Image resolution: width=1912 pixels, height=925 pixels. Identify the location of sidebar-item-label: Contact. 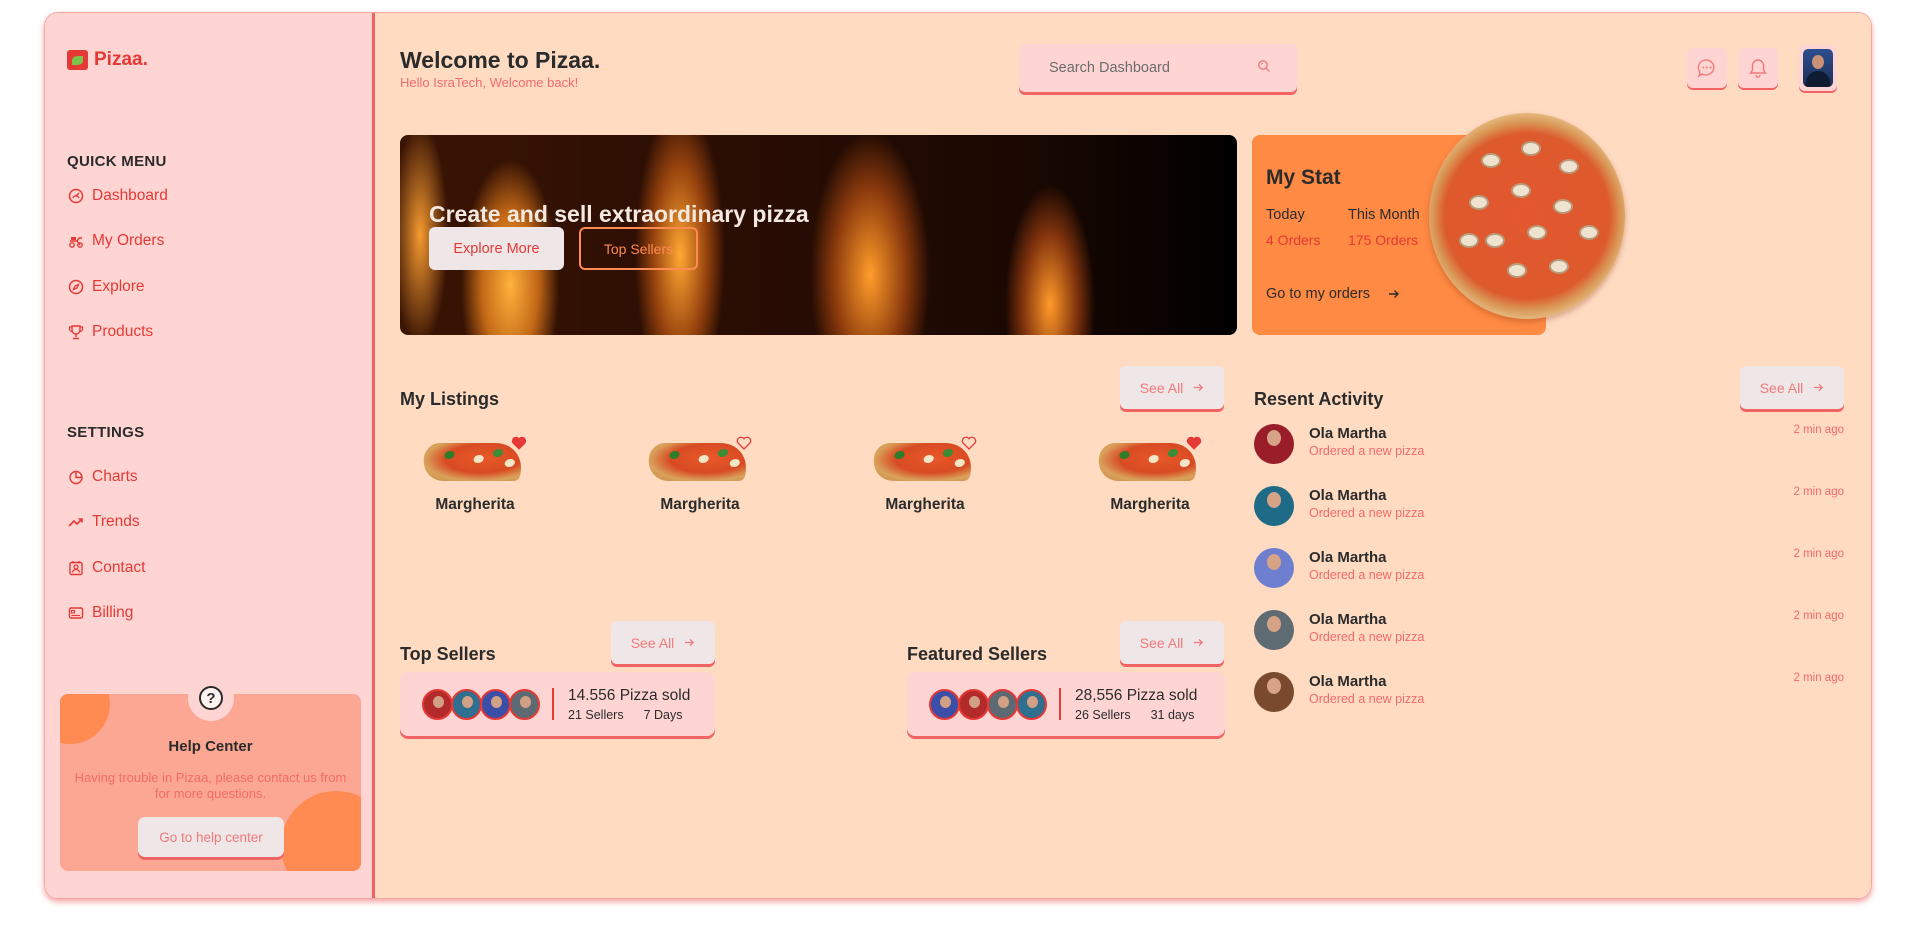
(119, 567).